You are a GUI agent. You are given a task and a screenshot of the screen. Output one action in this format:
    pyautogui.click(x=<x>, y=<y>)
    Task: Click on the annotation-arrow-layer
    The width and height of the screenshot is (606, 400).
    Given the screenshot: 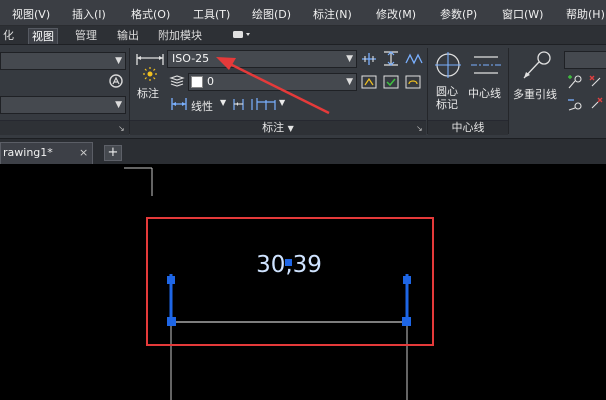 What is the action you would take?
    pyautogui.click(x=273, y=86)
    